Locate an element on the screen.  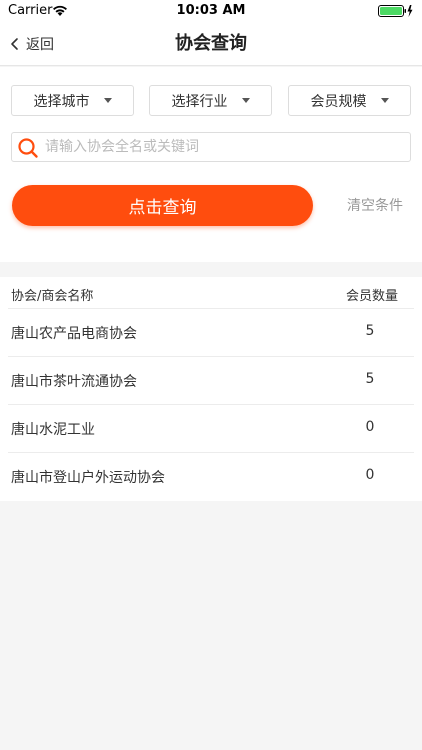
table-row: 唐山市登山户外运动协会 0 is located at coordinates (211, 476).